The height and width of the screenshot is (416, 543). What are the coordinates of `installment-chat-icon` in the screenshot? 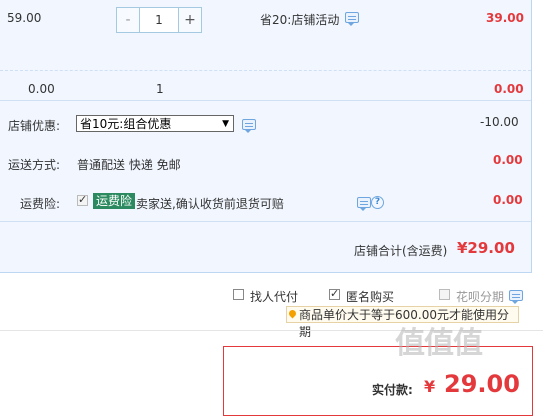 It's located at (516, 297).